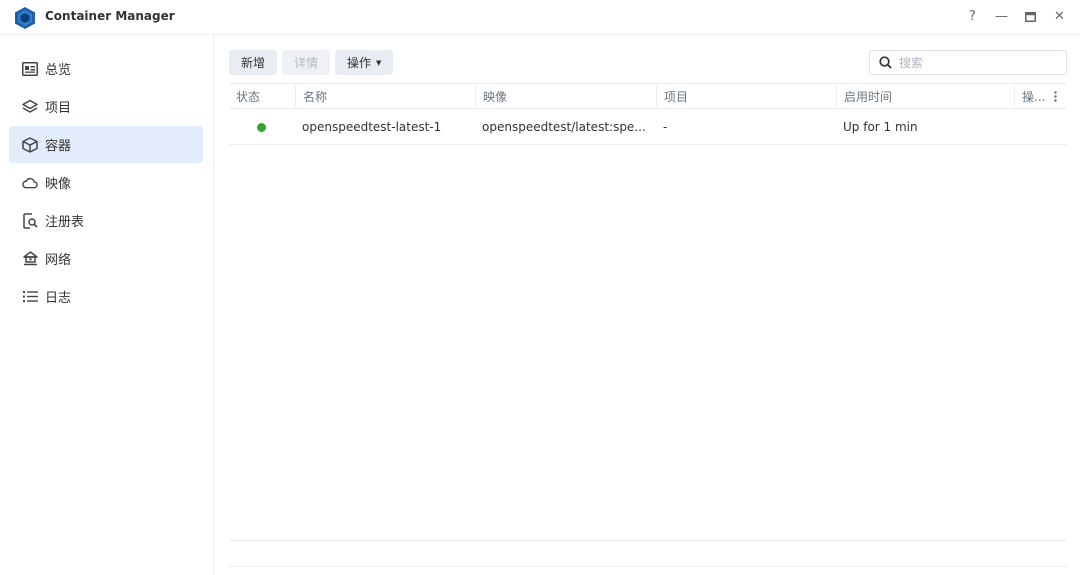 This screenshot has width=1080, height=575. I want to click on details-button: 详情, so click(306, 62).